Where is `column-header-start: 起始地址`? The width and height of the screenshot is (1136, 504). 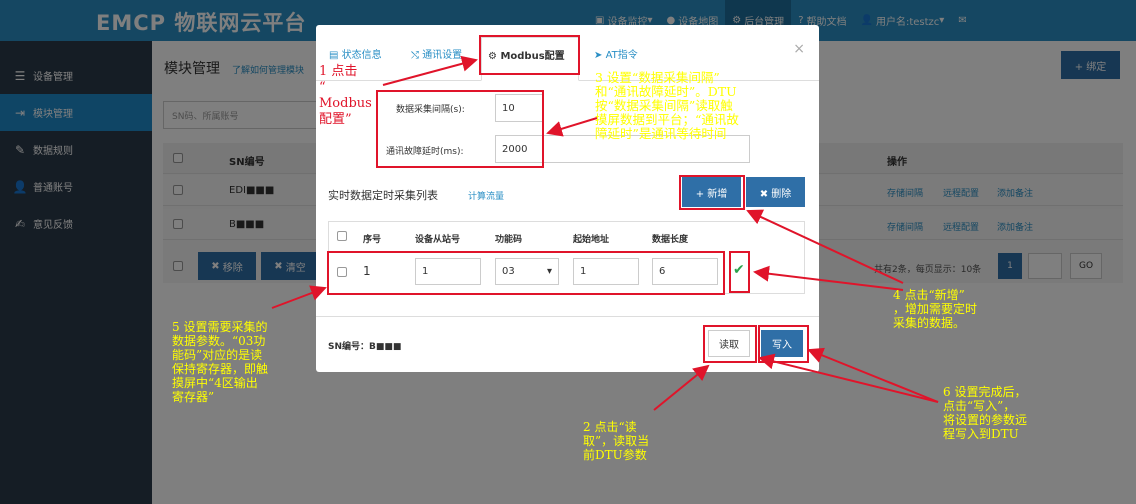
column-header-start: 起始地址 is located at coordinates (591, 240).